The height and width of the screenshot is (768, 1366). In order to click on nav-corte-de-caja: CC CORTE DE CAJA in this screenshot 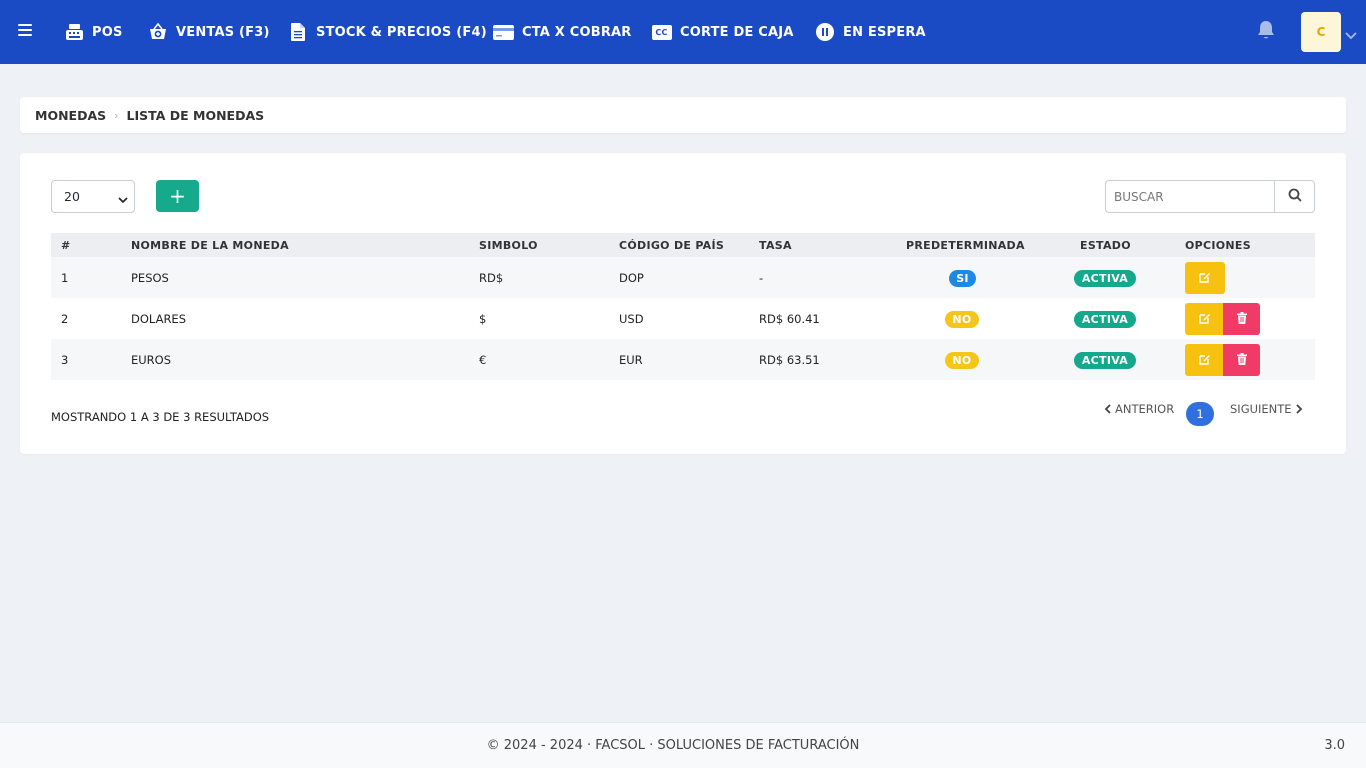, I will do `click(722, 32)`.